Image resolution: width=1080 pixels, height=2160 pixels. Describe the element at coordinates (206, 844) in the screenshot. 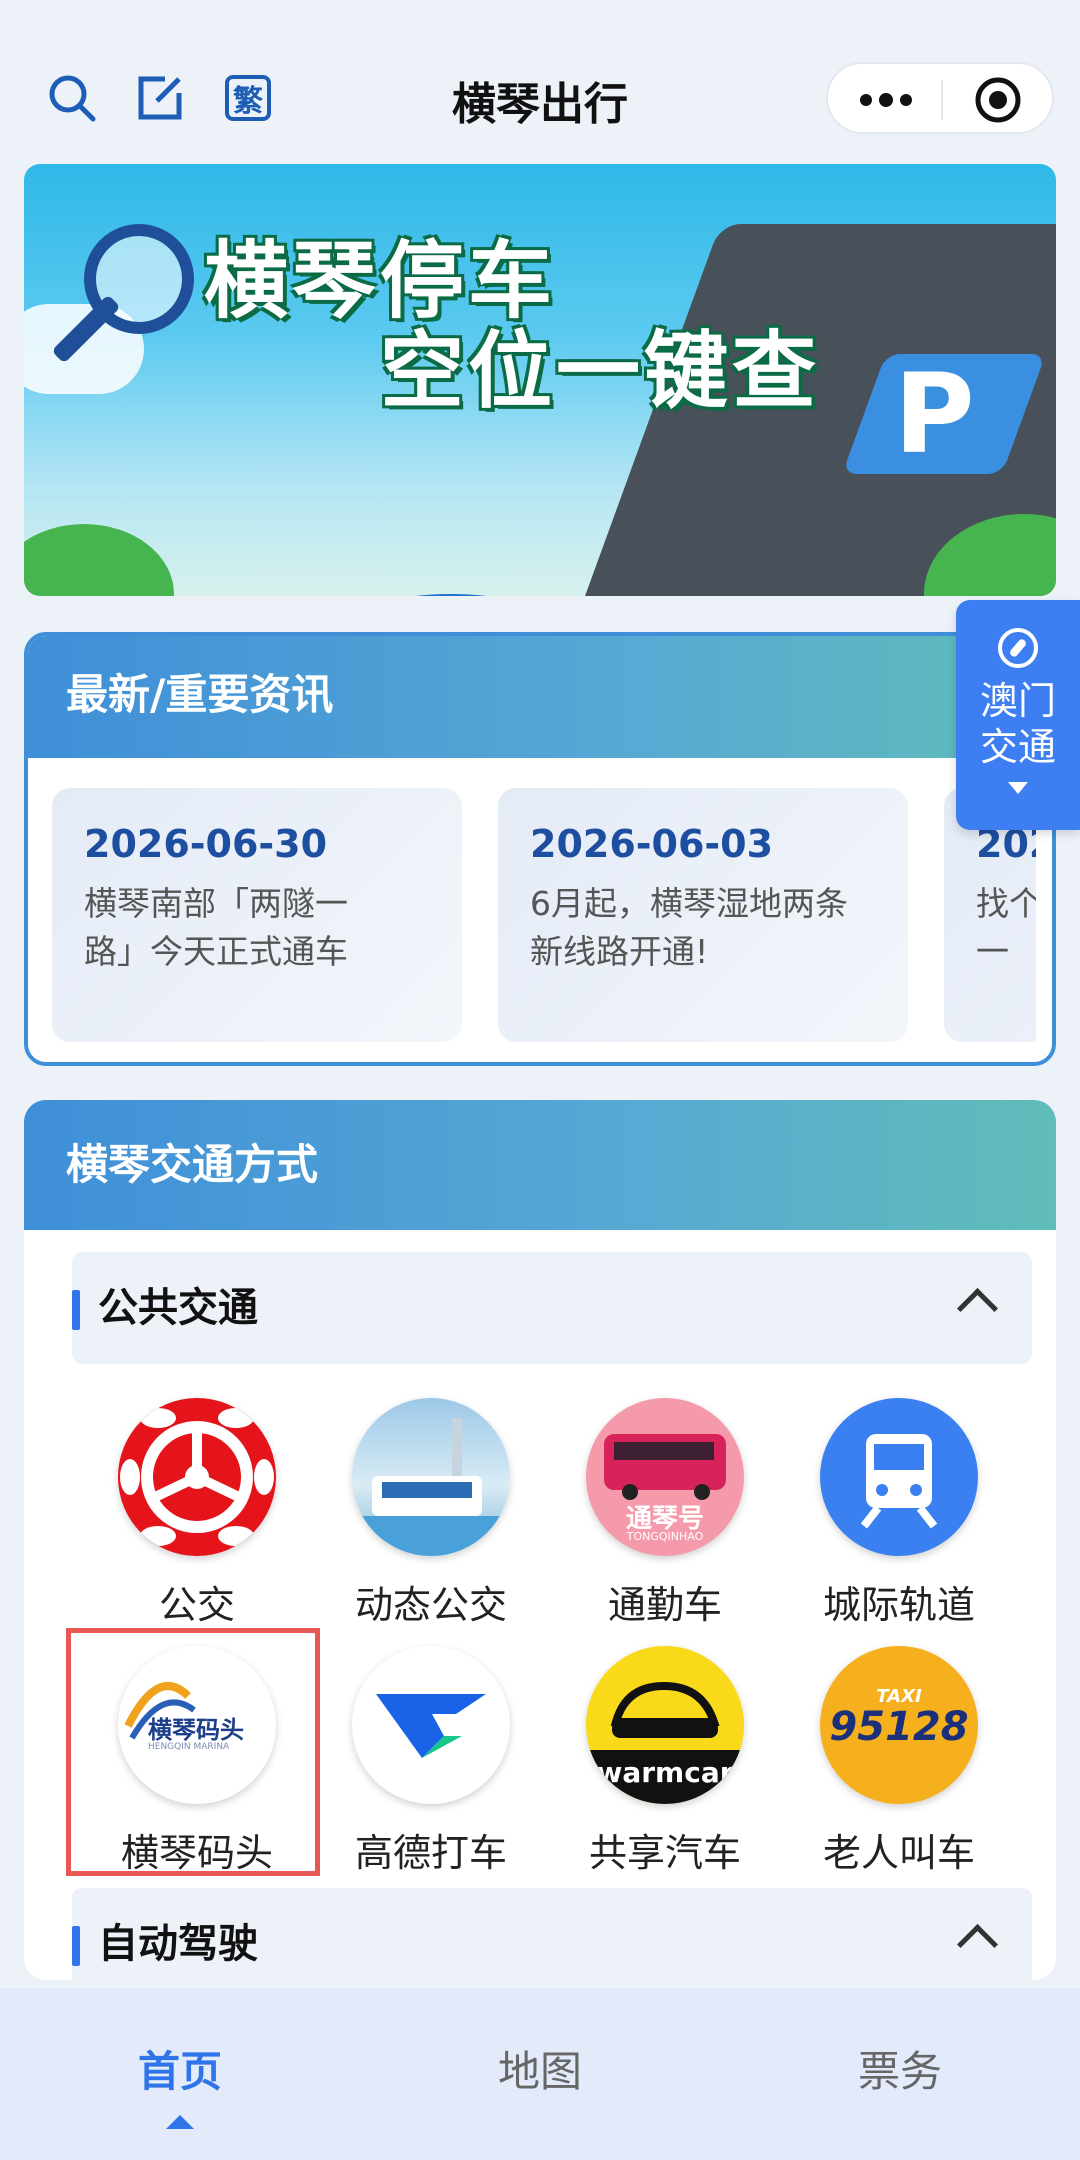

I see `news-date: 2026-06-30` at that location.